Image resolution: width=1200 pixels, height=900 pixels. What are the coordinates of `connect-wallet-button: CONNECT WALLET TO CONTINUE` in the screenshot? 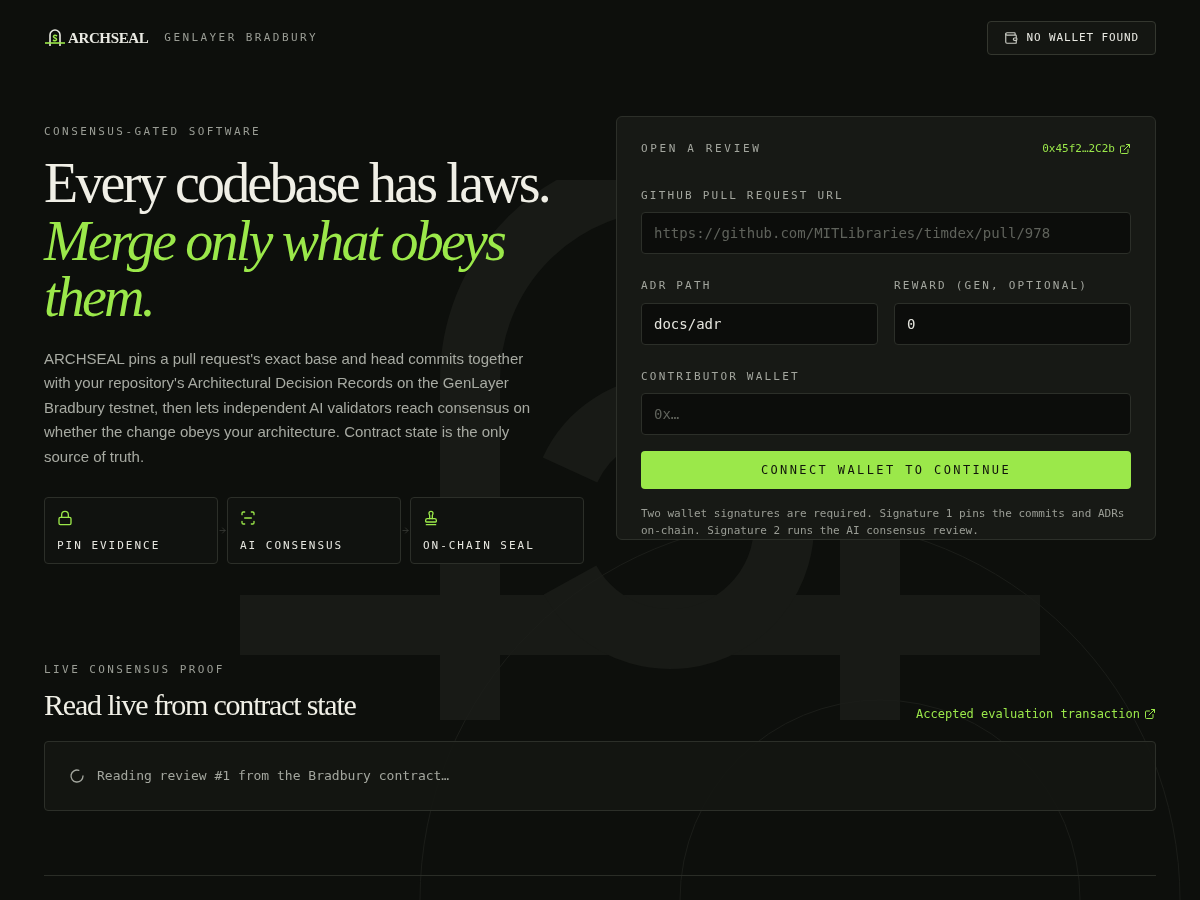 It's located at (886, 470).